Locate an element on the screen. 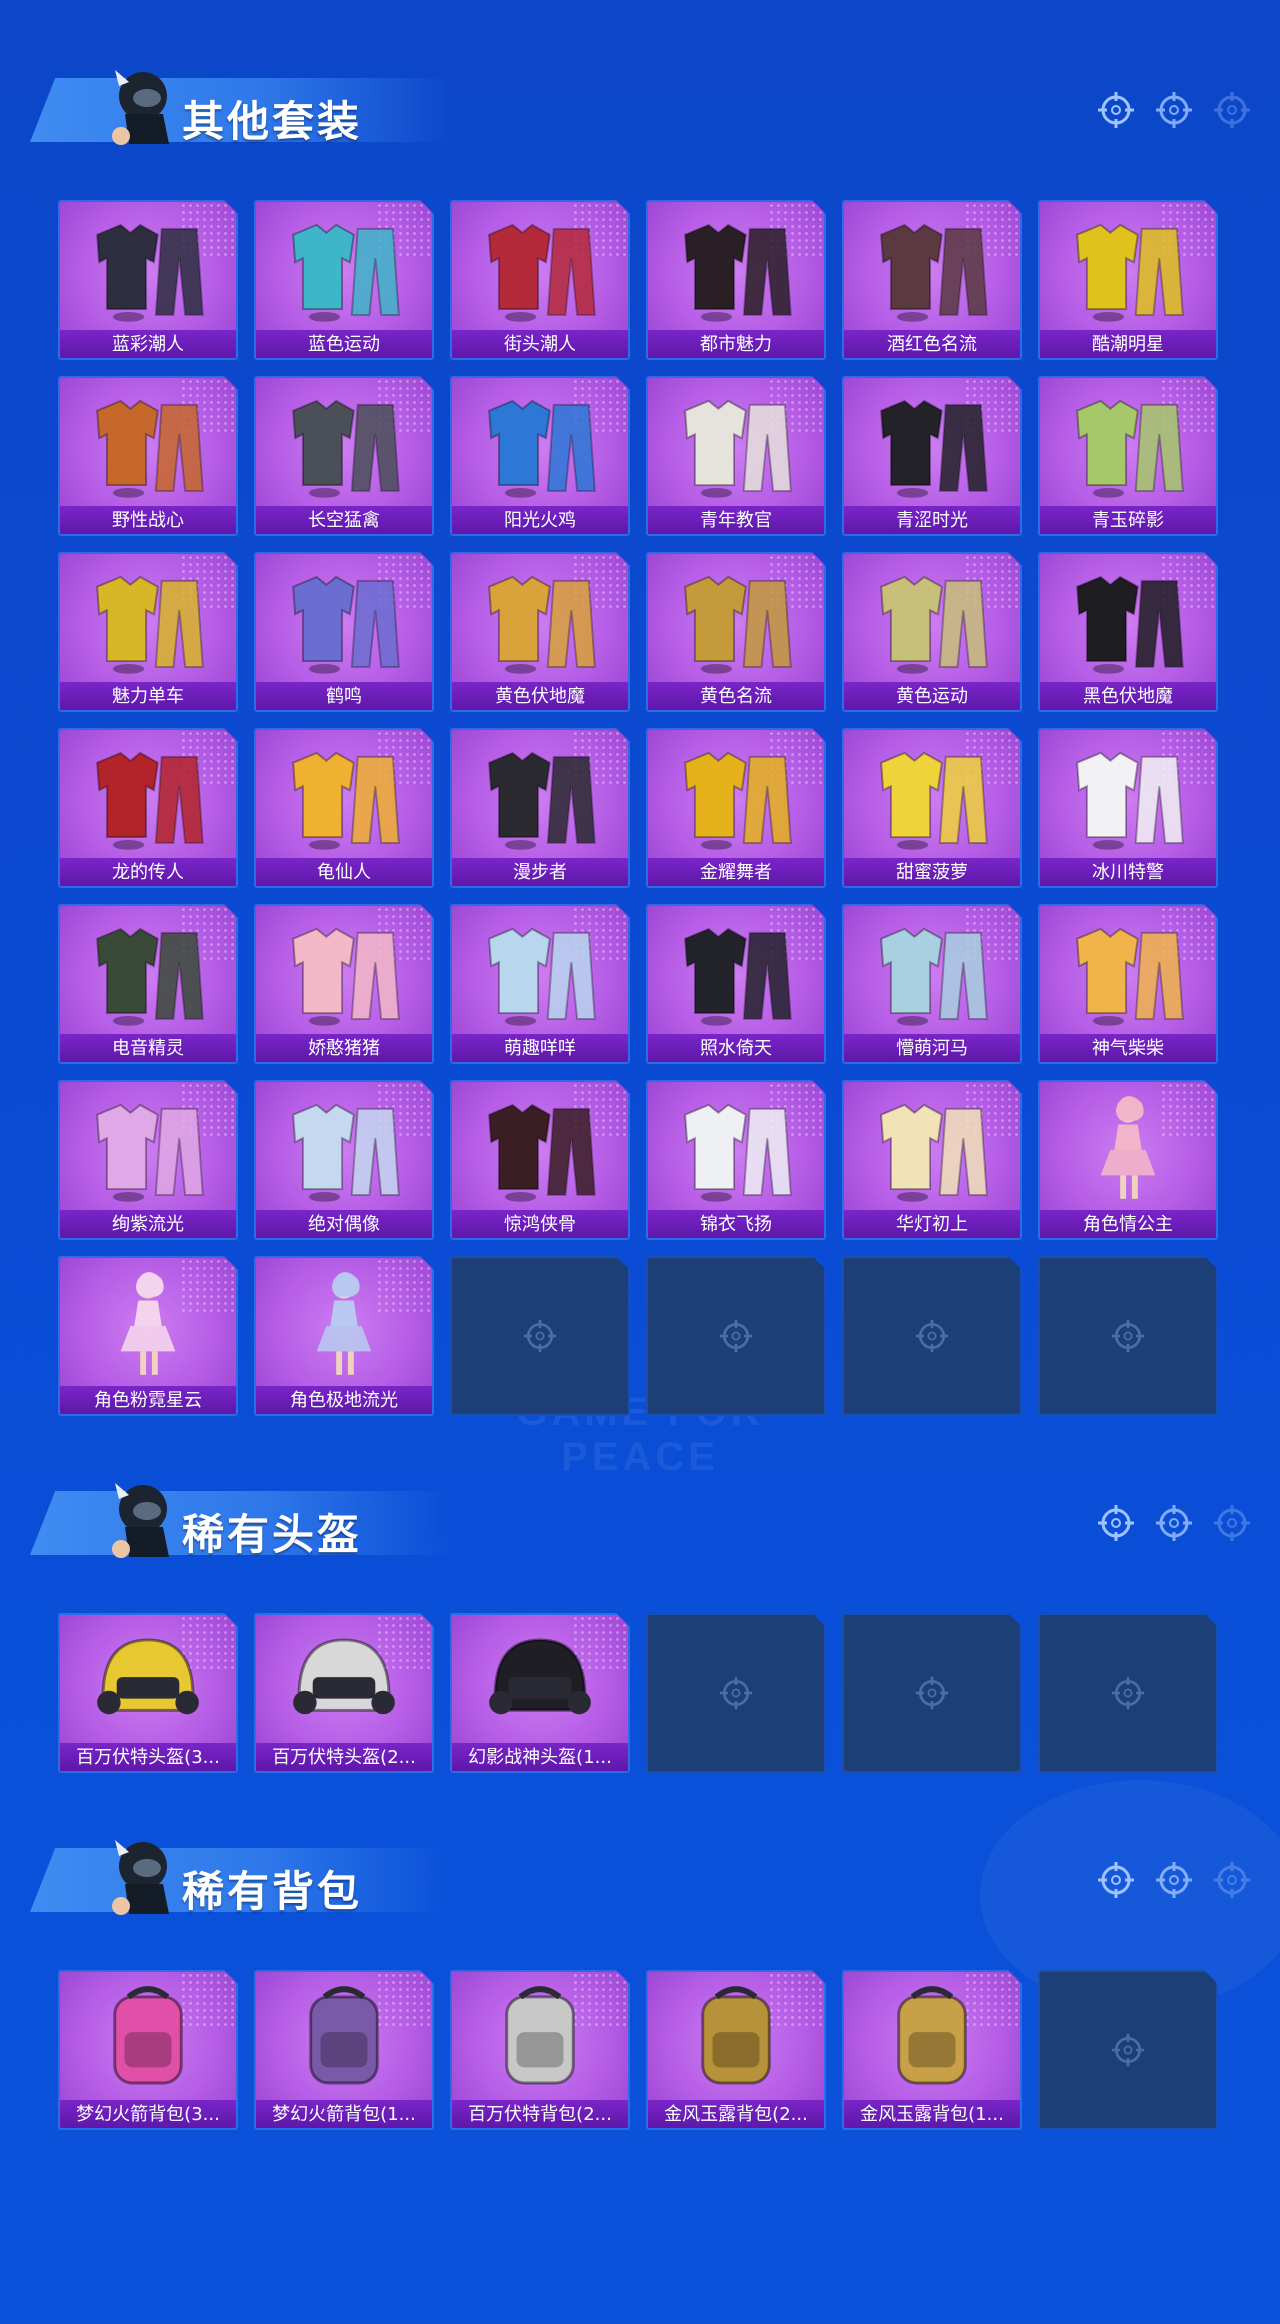  item-tile: 黄色伏地魔 is located at coordinates (540, 632).